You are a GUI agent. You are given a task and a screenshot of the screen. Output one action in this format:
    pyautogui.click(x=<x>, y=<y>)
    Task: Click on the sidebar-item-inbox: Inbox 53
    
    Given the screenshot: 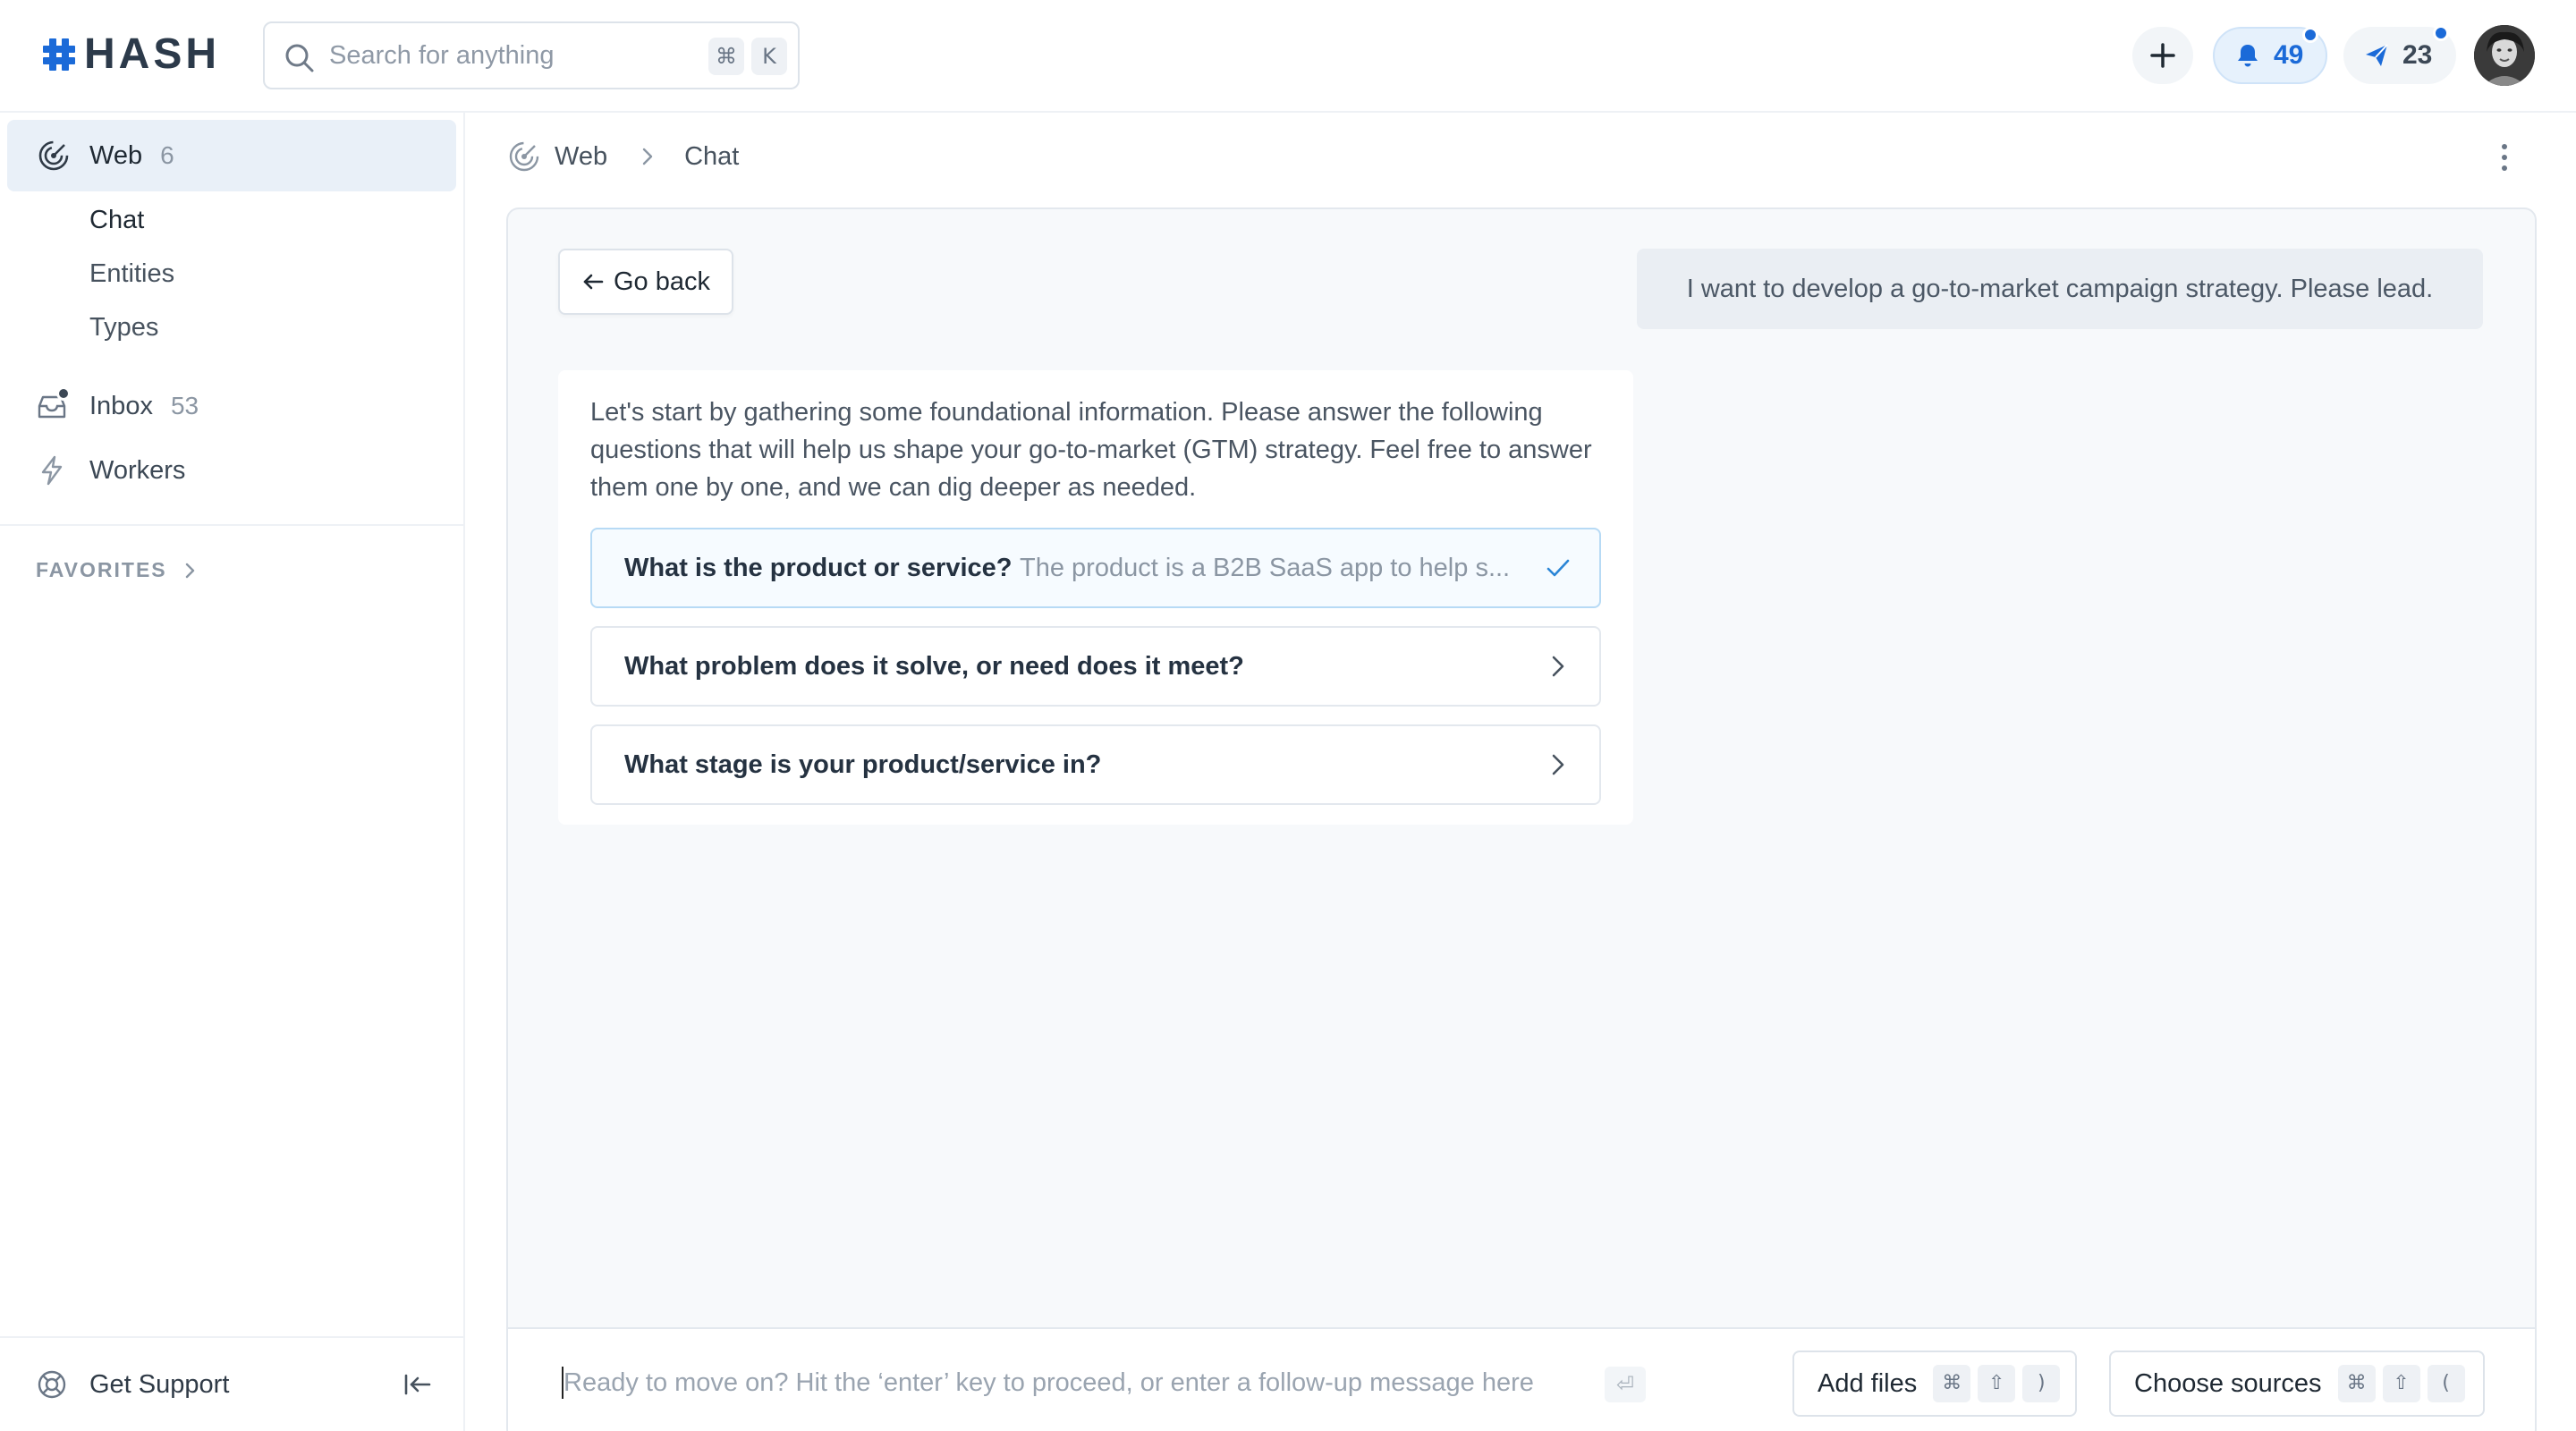 What is the action you would take?
    pyautogui.click(x=232, y=406)
    